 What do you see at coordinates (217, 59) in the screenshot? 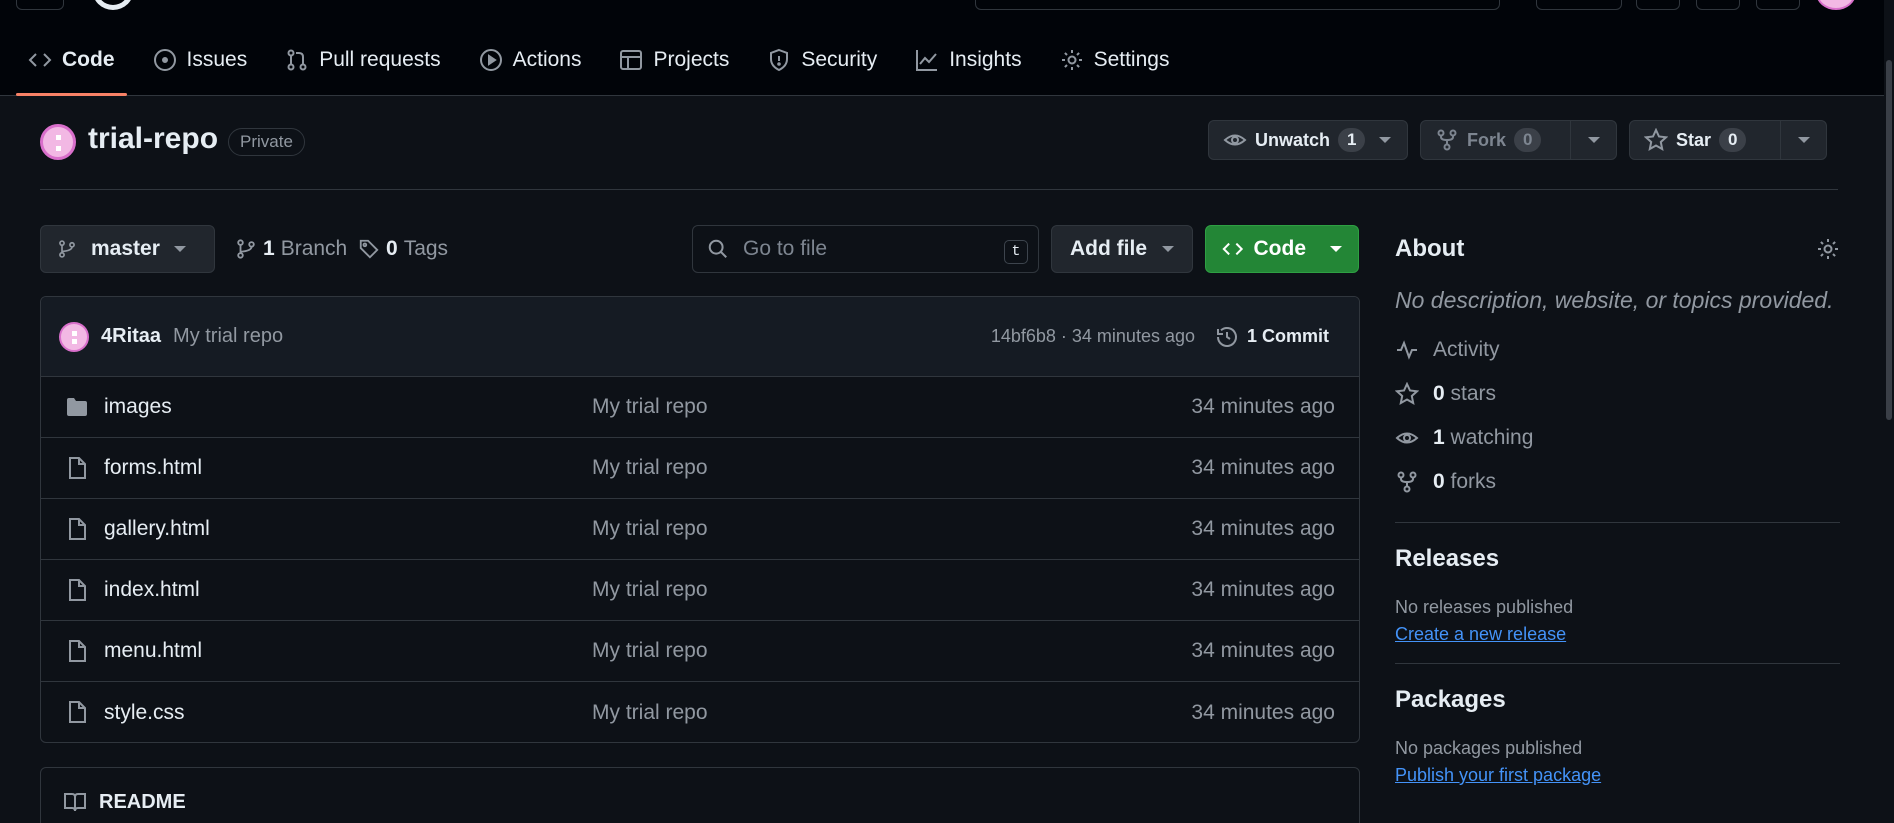
I see `tab-label: Issues` at bounding box center [217, 59].